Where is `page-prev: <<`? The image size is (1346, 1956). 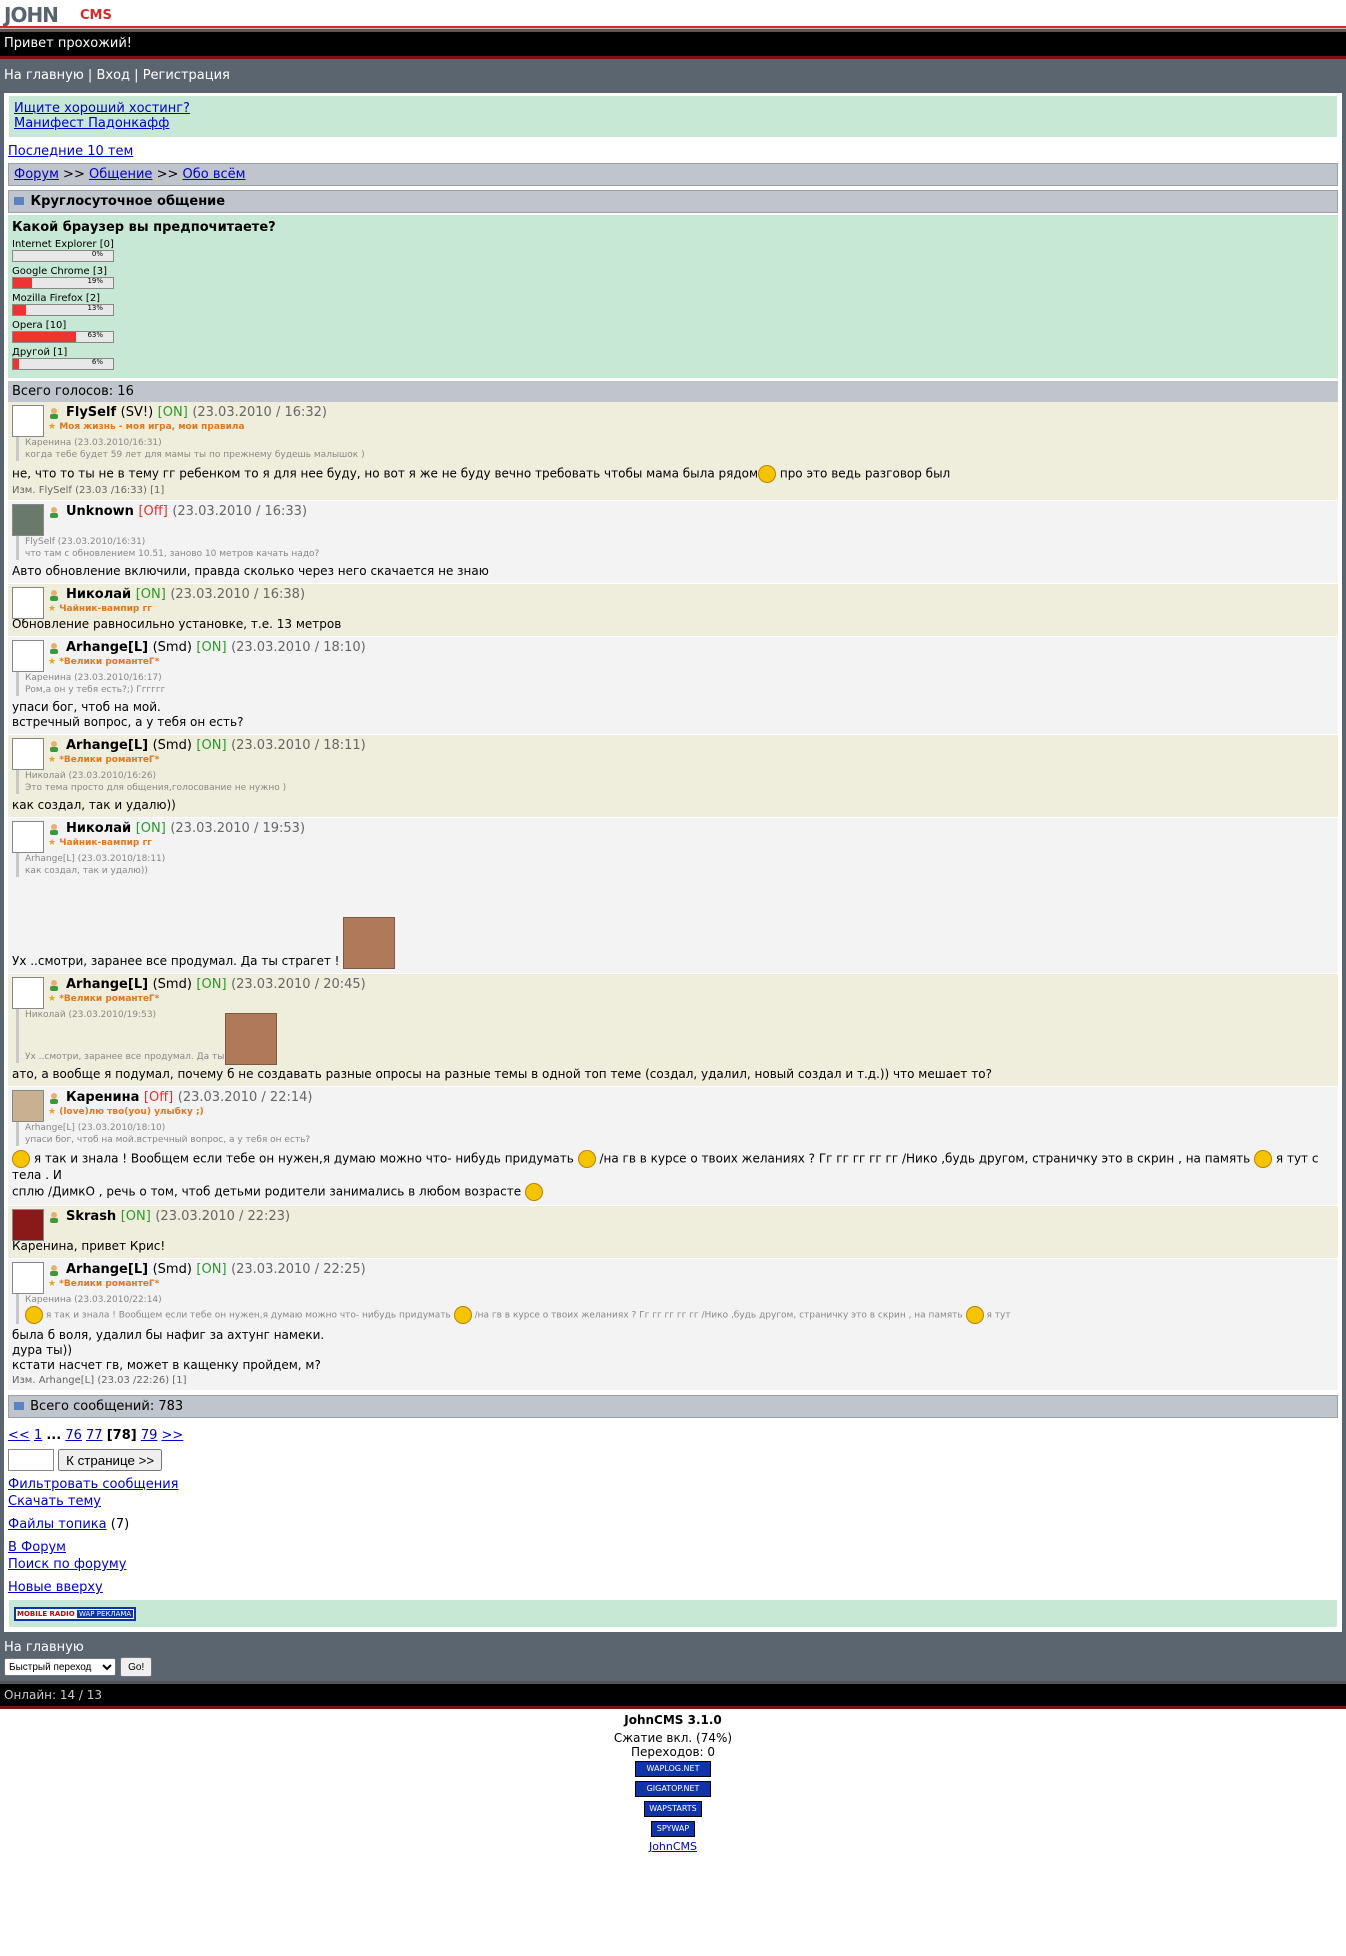 page-prev: << is located at coordinates (19, 1435).